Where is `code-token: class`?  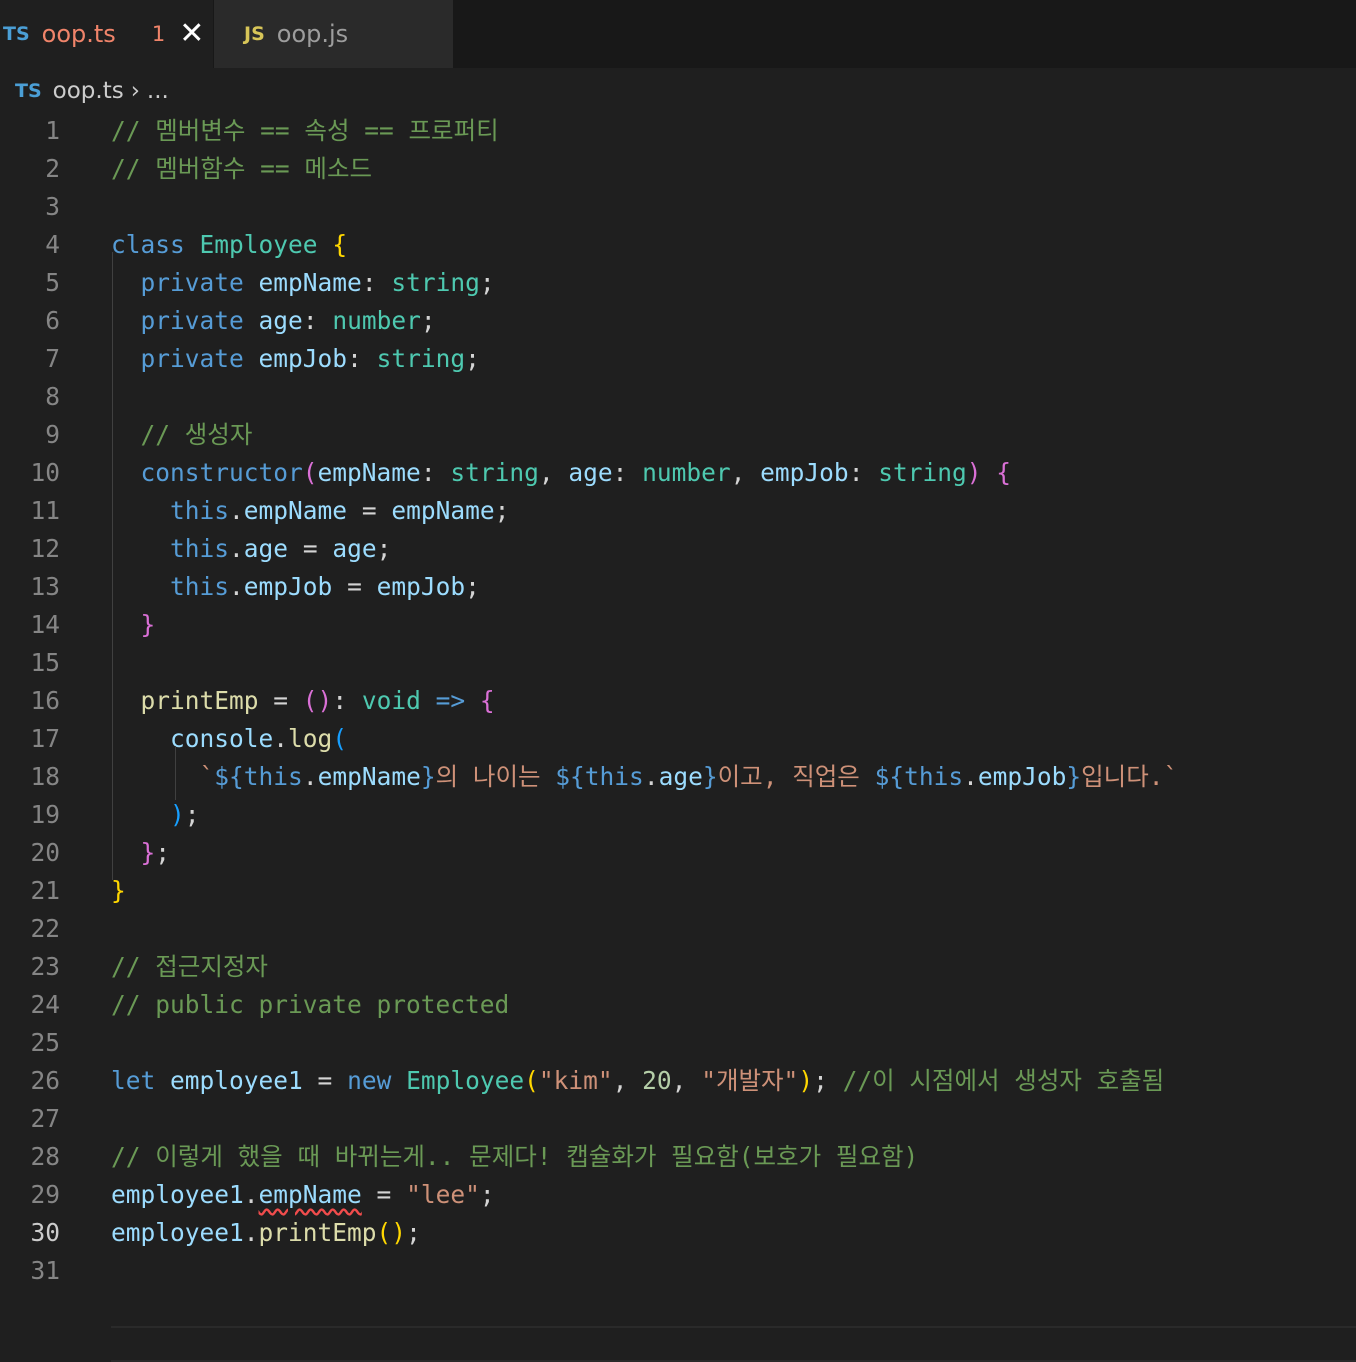
code-token: class is located at coordinates (148, 244).